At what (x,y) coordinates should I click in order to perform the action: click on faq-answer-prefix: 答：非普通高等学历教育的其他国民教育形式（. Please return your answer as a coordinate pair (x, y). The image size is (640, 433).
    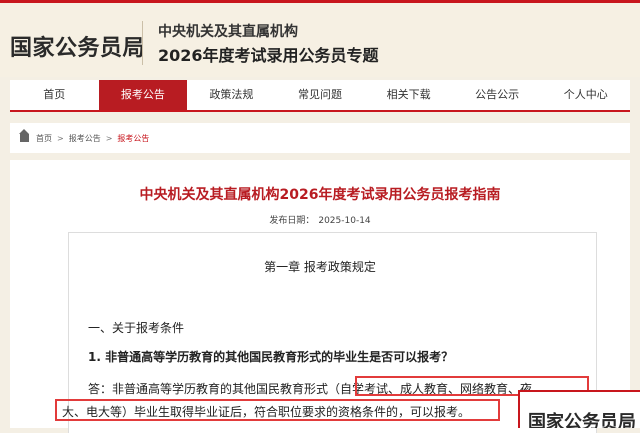
    Looking at the image, I should click on (214, 389).